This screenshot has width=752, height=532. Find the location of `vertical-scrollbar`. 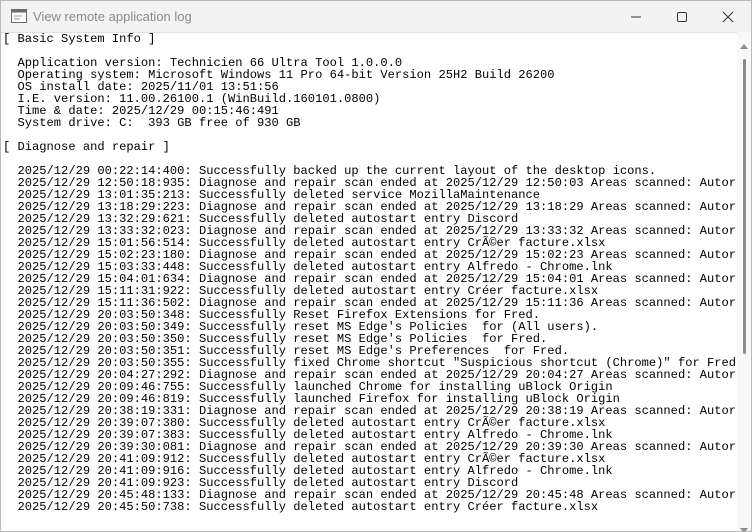

vertical-scrollbar is located at coordinates (744, 281).